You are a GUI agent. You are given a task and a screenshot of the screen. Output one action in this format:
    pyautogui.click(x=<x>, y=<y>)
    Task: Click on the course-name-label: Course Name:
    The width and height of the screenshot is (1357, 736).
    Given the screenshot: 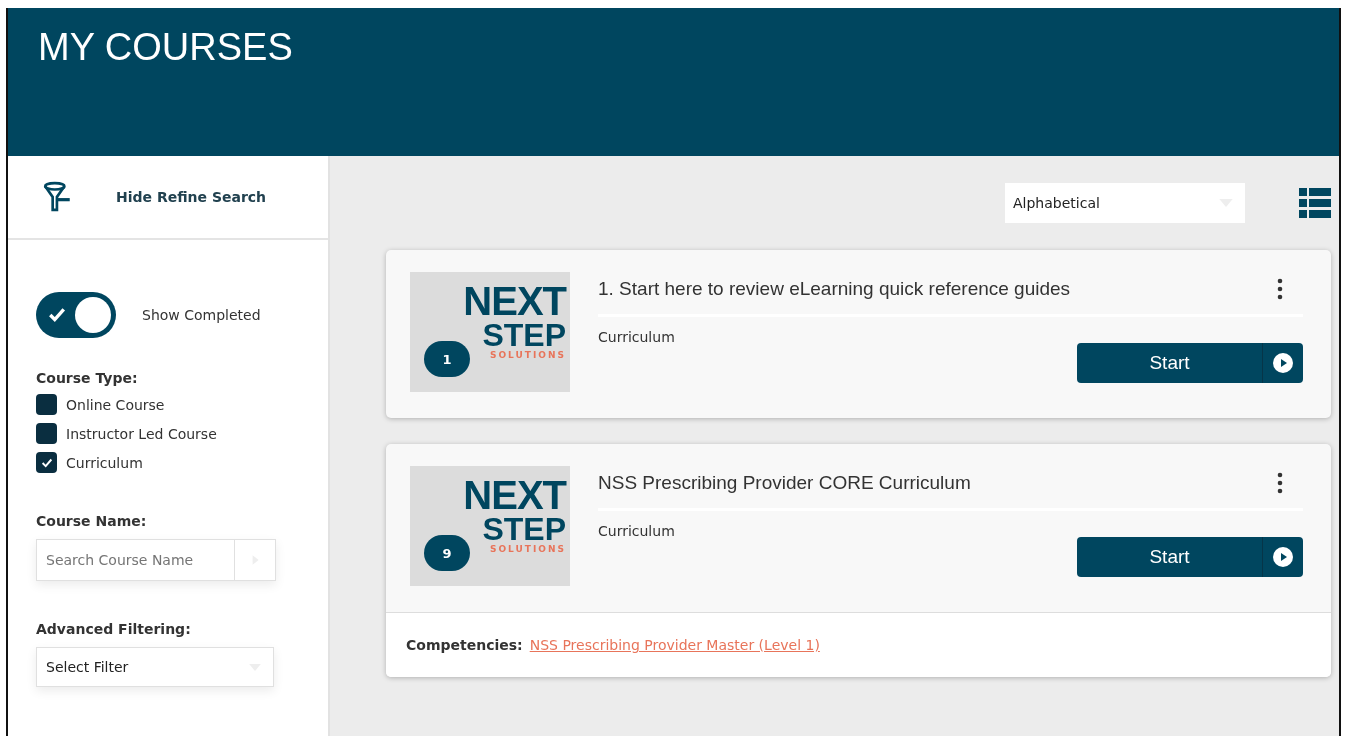 What is the action you would take?
    pyautogui.click(x=92, y=521)
    